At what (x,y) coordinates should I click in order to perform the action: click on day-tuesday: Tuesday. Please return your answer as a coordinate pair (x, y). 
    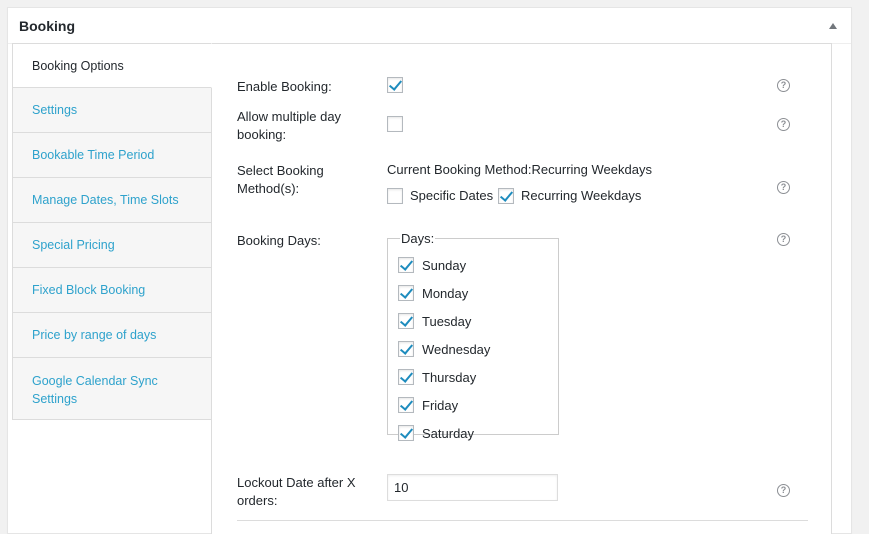
    Looking at the image, I should click on (434, 321).